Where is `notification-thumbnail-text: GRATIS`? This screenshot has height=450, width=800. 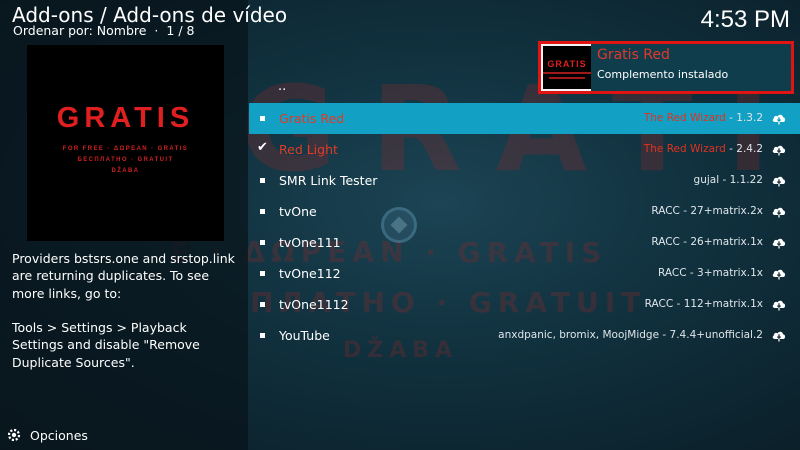 notification-thumbnail-text: GRATIS is located at coordinates (567, 64).